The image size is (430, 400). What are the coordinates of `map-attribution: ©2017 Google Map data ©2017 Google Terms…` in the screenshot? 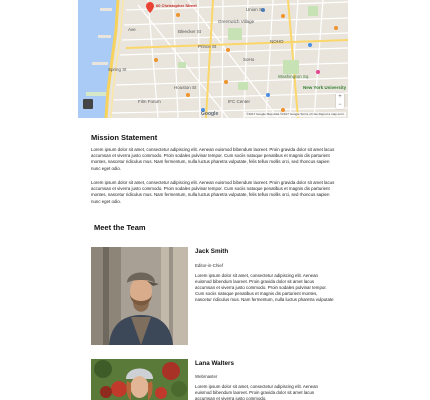 It's located at (295, 114).